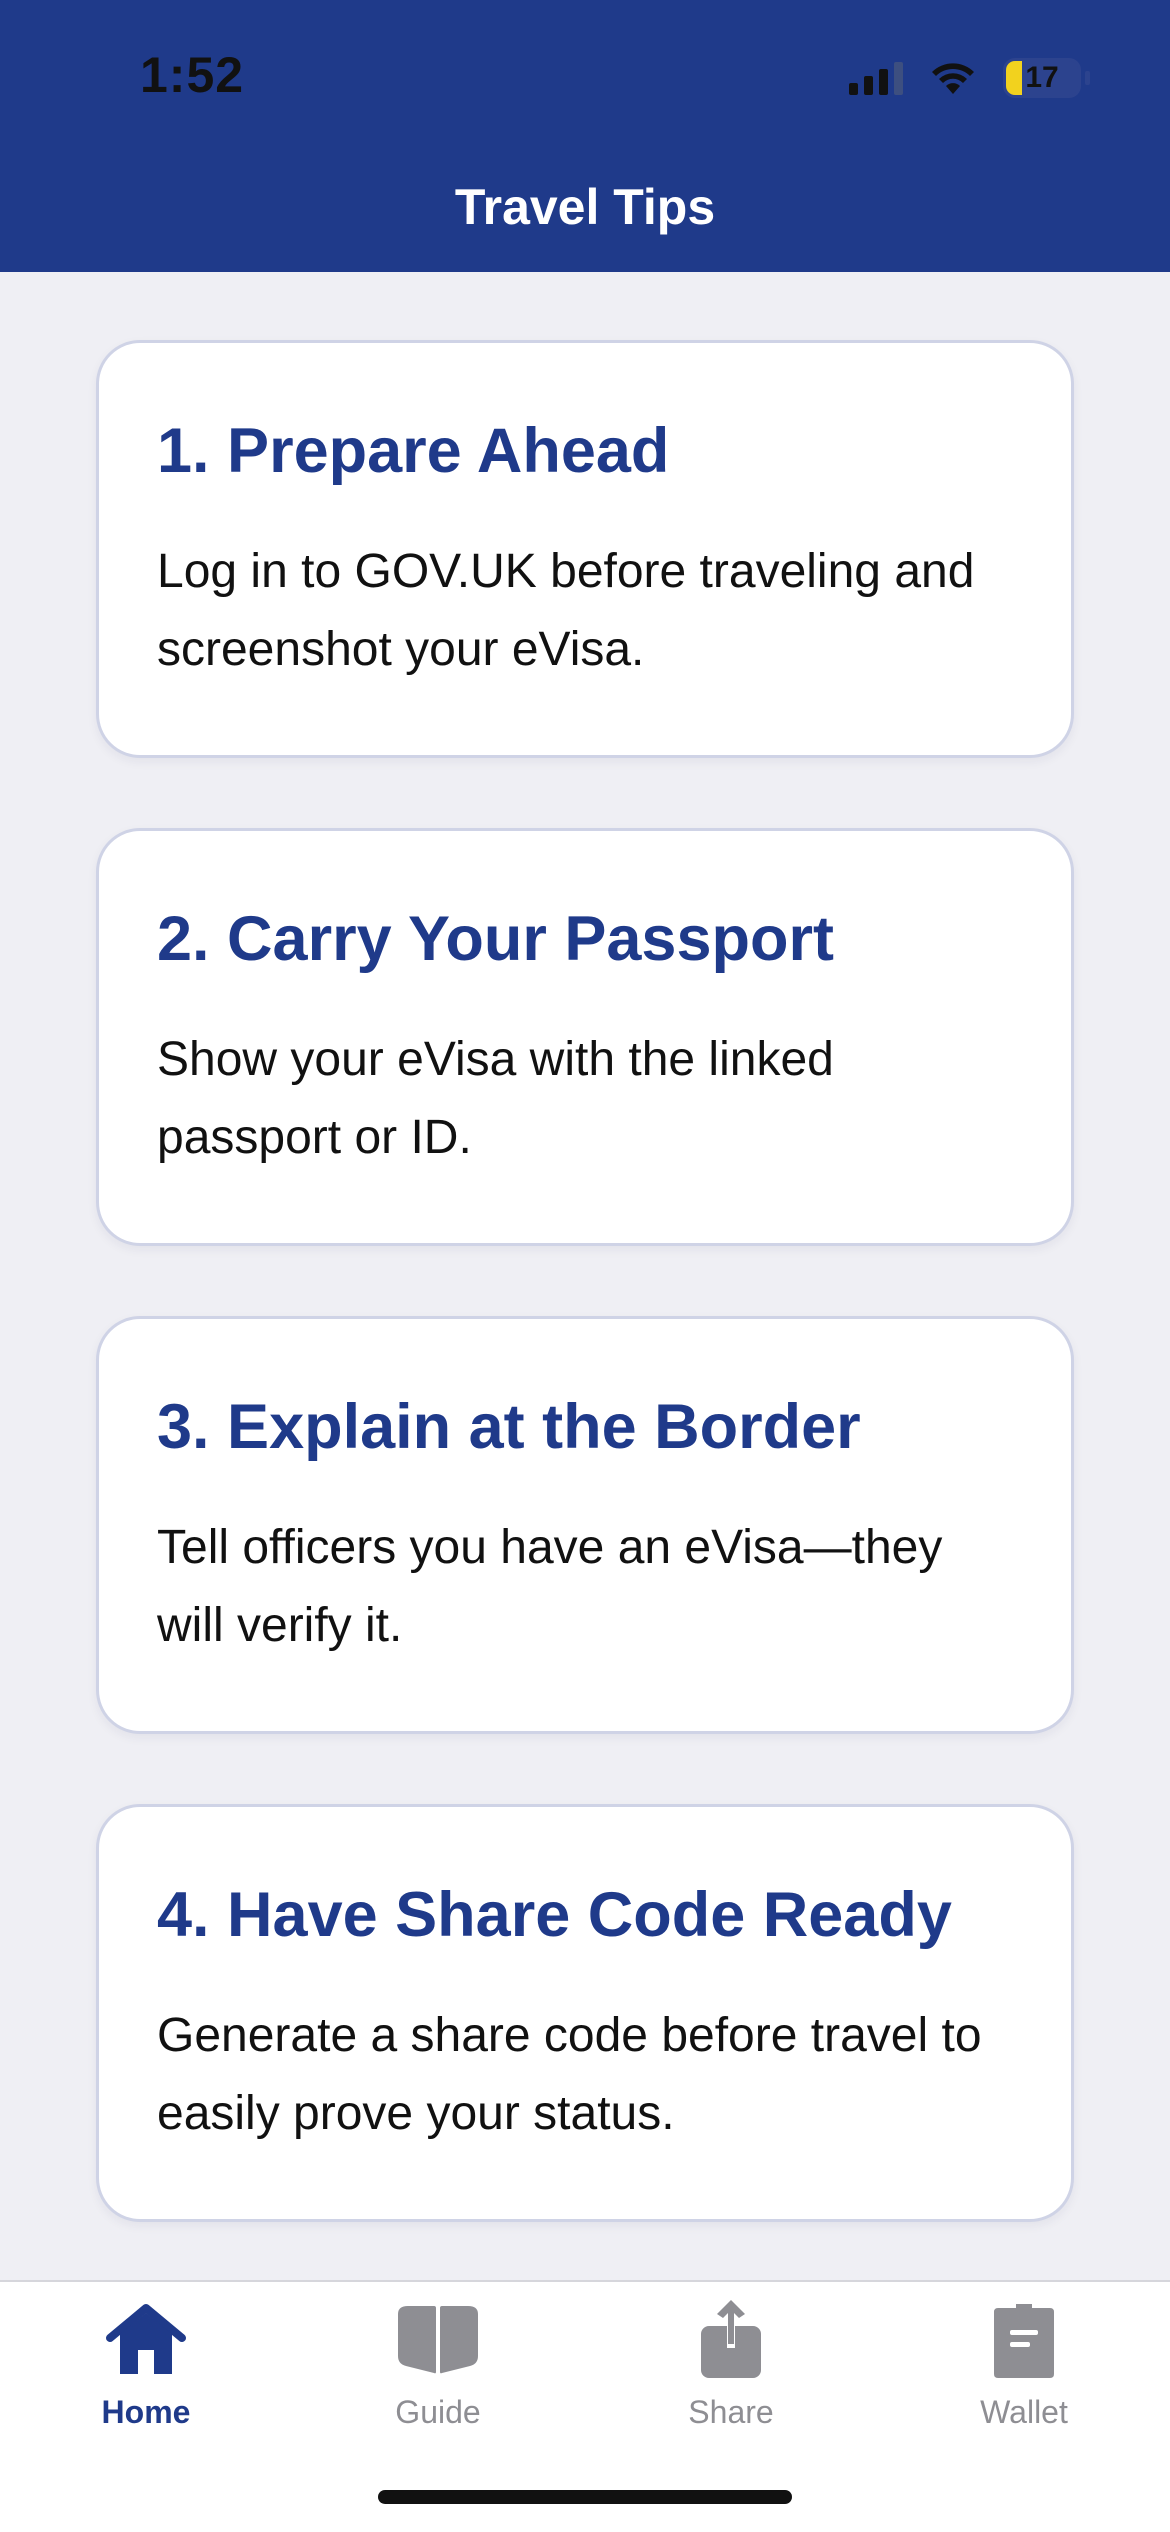 The image size is (1170, 2532). Describe the element at coordinates (438, 2340) in the screenshot. I see `book-icon` at that location.